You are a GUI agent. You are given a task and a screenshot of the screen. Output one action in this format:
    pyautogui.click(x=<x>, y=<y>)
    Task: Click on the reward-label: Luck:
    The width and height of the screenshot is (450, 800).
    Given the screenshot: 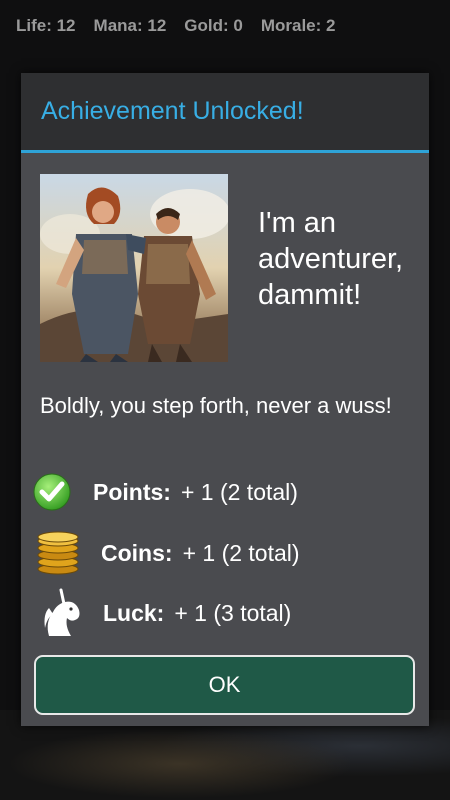 What is the action you would take?
    pyautogui.click(x=134, y=612)
    